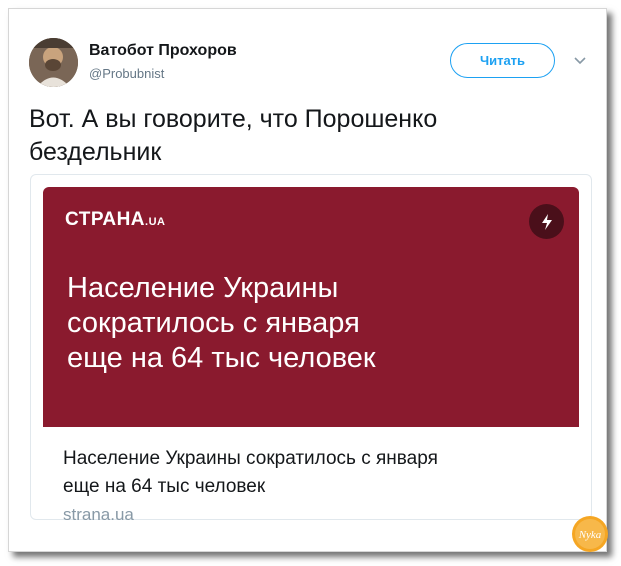 This screenshot has width=621, height=566. What do you see at coordinates (221, 358) in the screenshot?
I see `headline-line: еще на 64 тыс человек` at bounding box center [221, 358].